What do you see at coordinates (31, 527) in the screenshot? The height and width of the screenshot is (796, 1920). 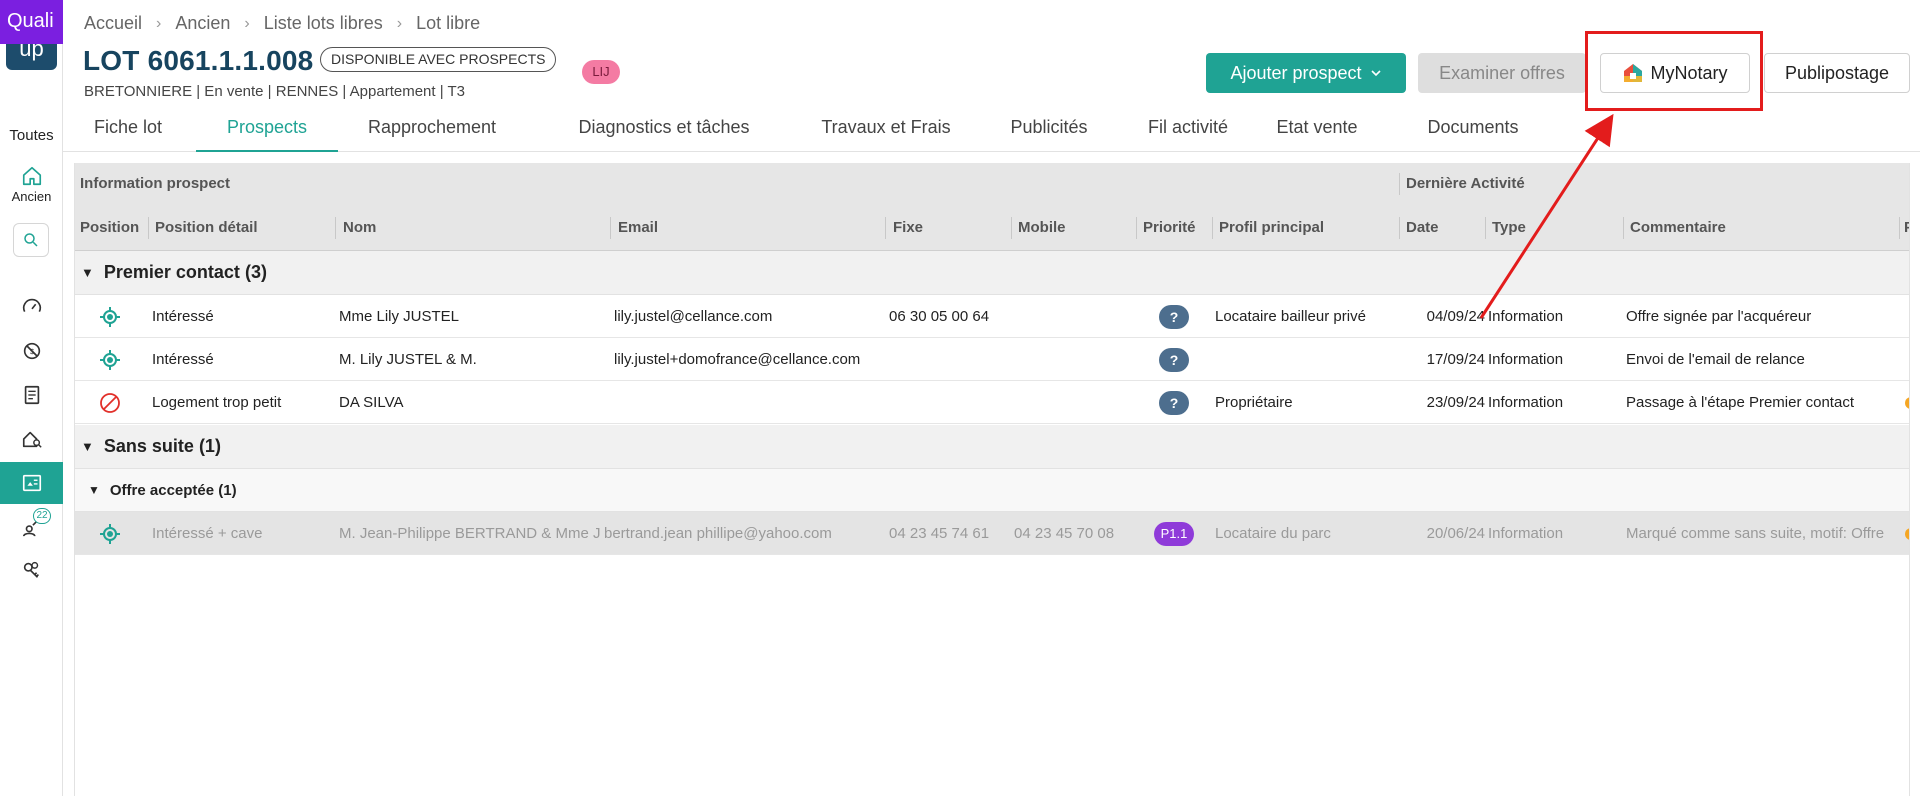 I see `sidebar-item-works` at bounding box center [31, 527].